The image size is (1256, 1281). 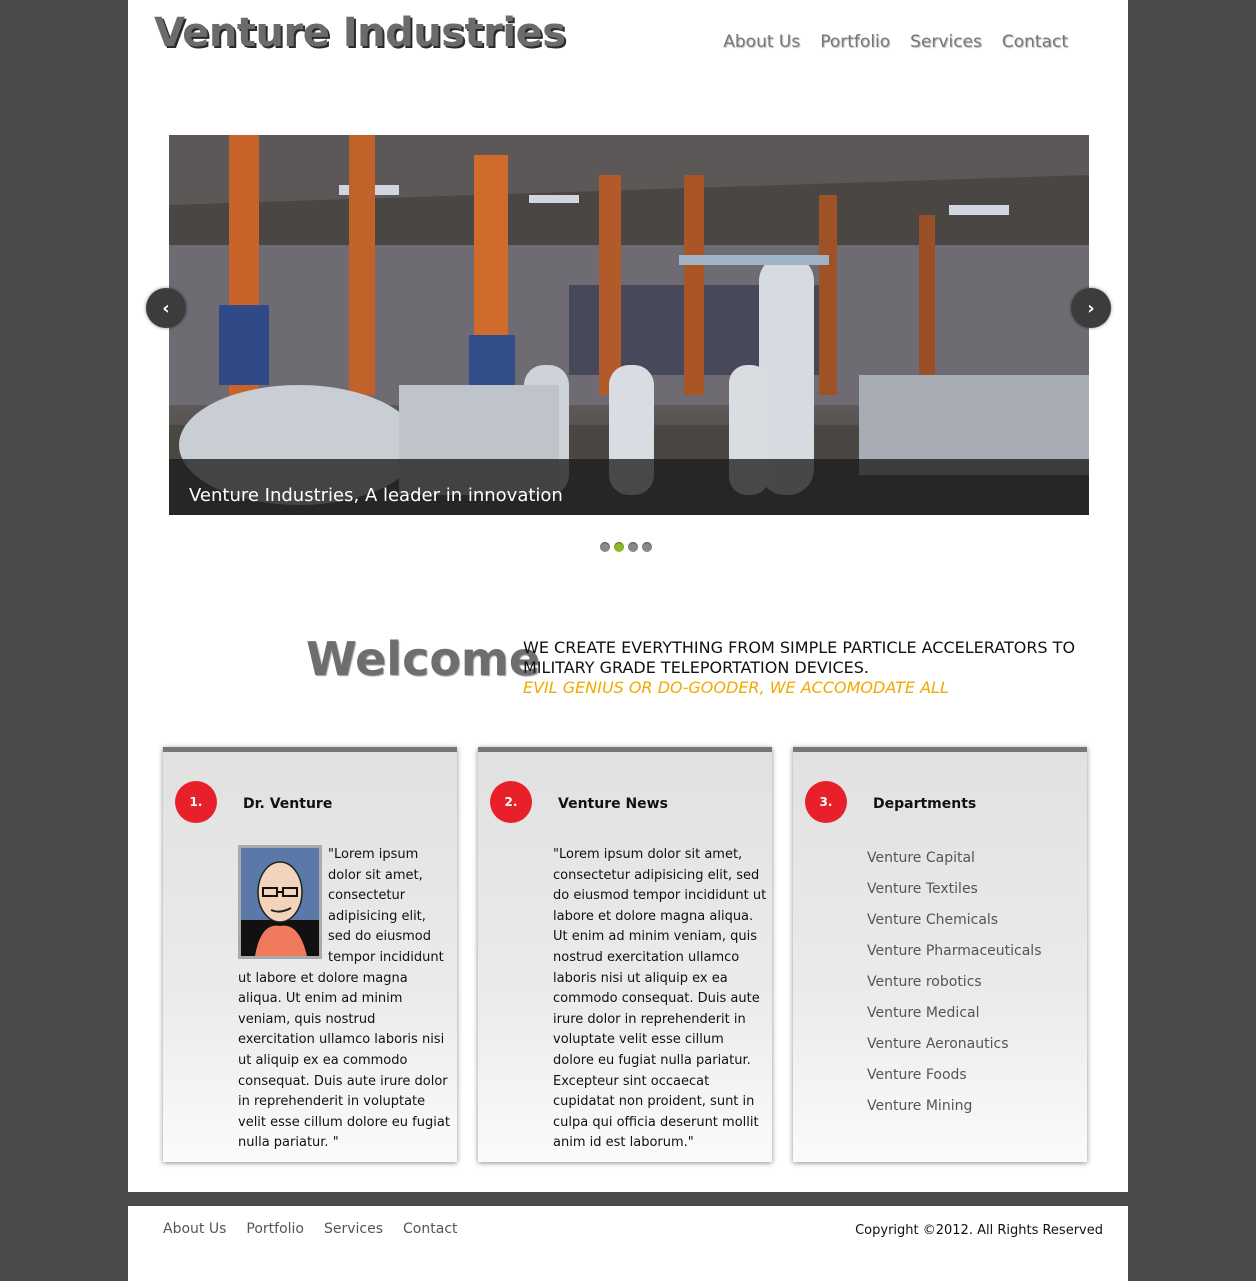 I want to click on number-badge: 2., so click(x=511, y=802).